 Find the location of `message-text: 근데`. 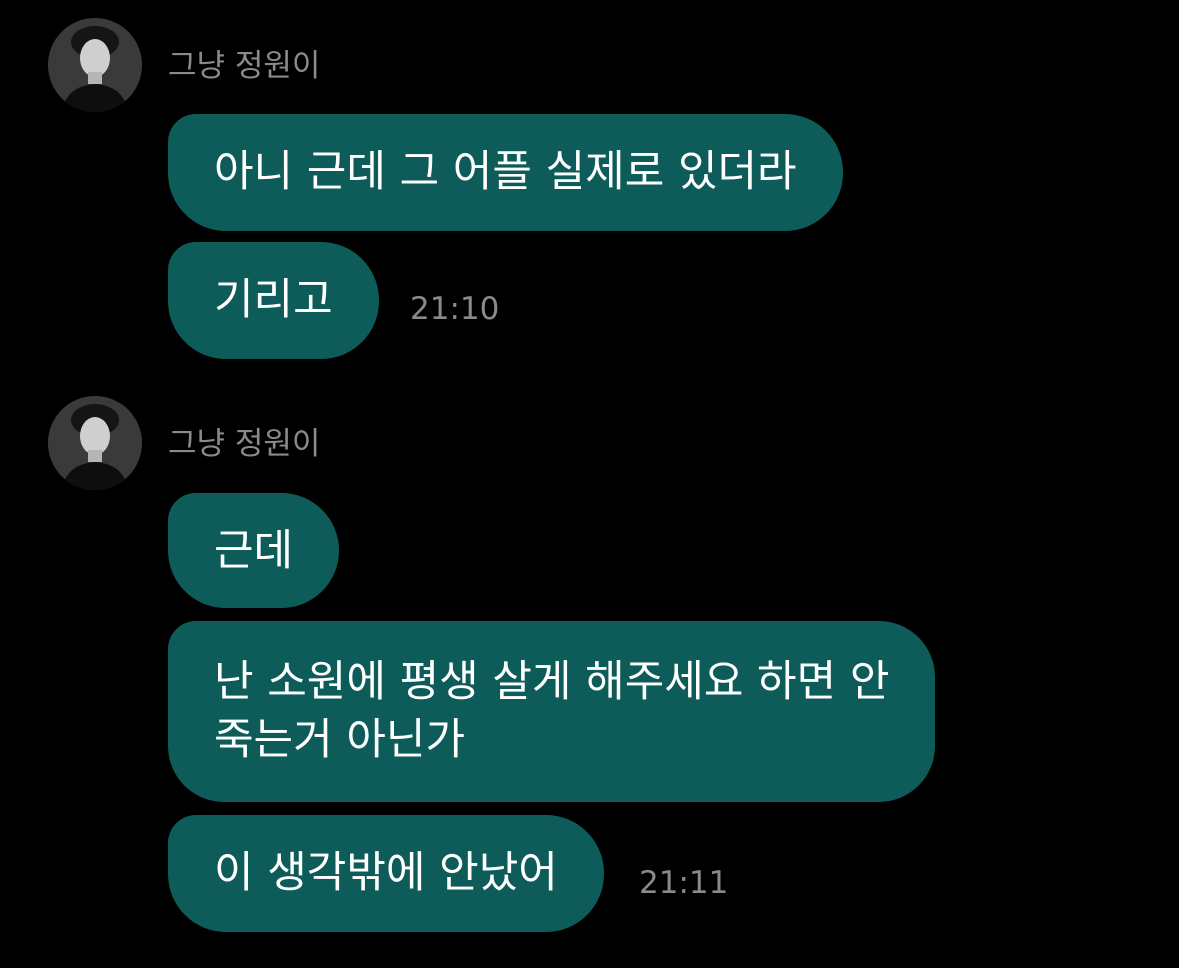

message-text: 근데 is located at coordinates (254, 551).